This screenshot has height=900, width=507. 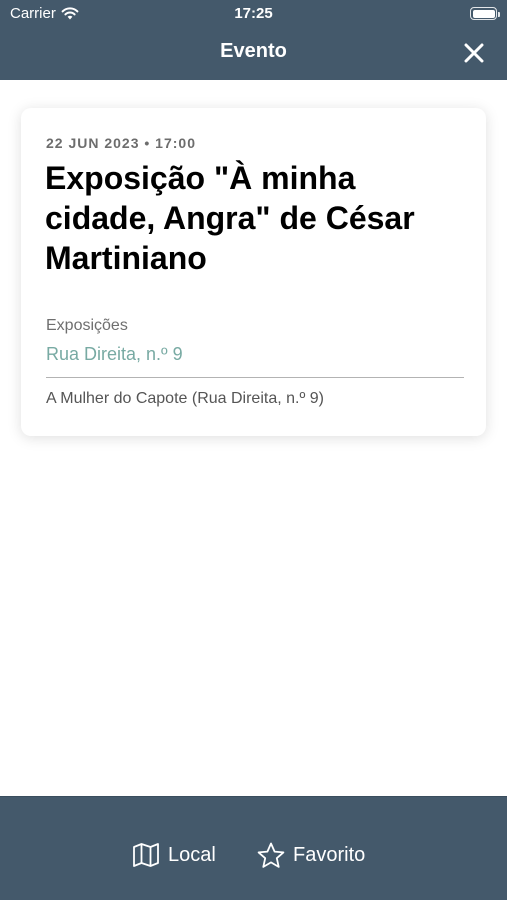 What do you see at coordinates (329, 855) in the screenshot?
I see `favorito-label: Favorito` at bounding box center [329, 855].